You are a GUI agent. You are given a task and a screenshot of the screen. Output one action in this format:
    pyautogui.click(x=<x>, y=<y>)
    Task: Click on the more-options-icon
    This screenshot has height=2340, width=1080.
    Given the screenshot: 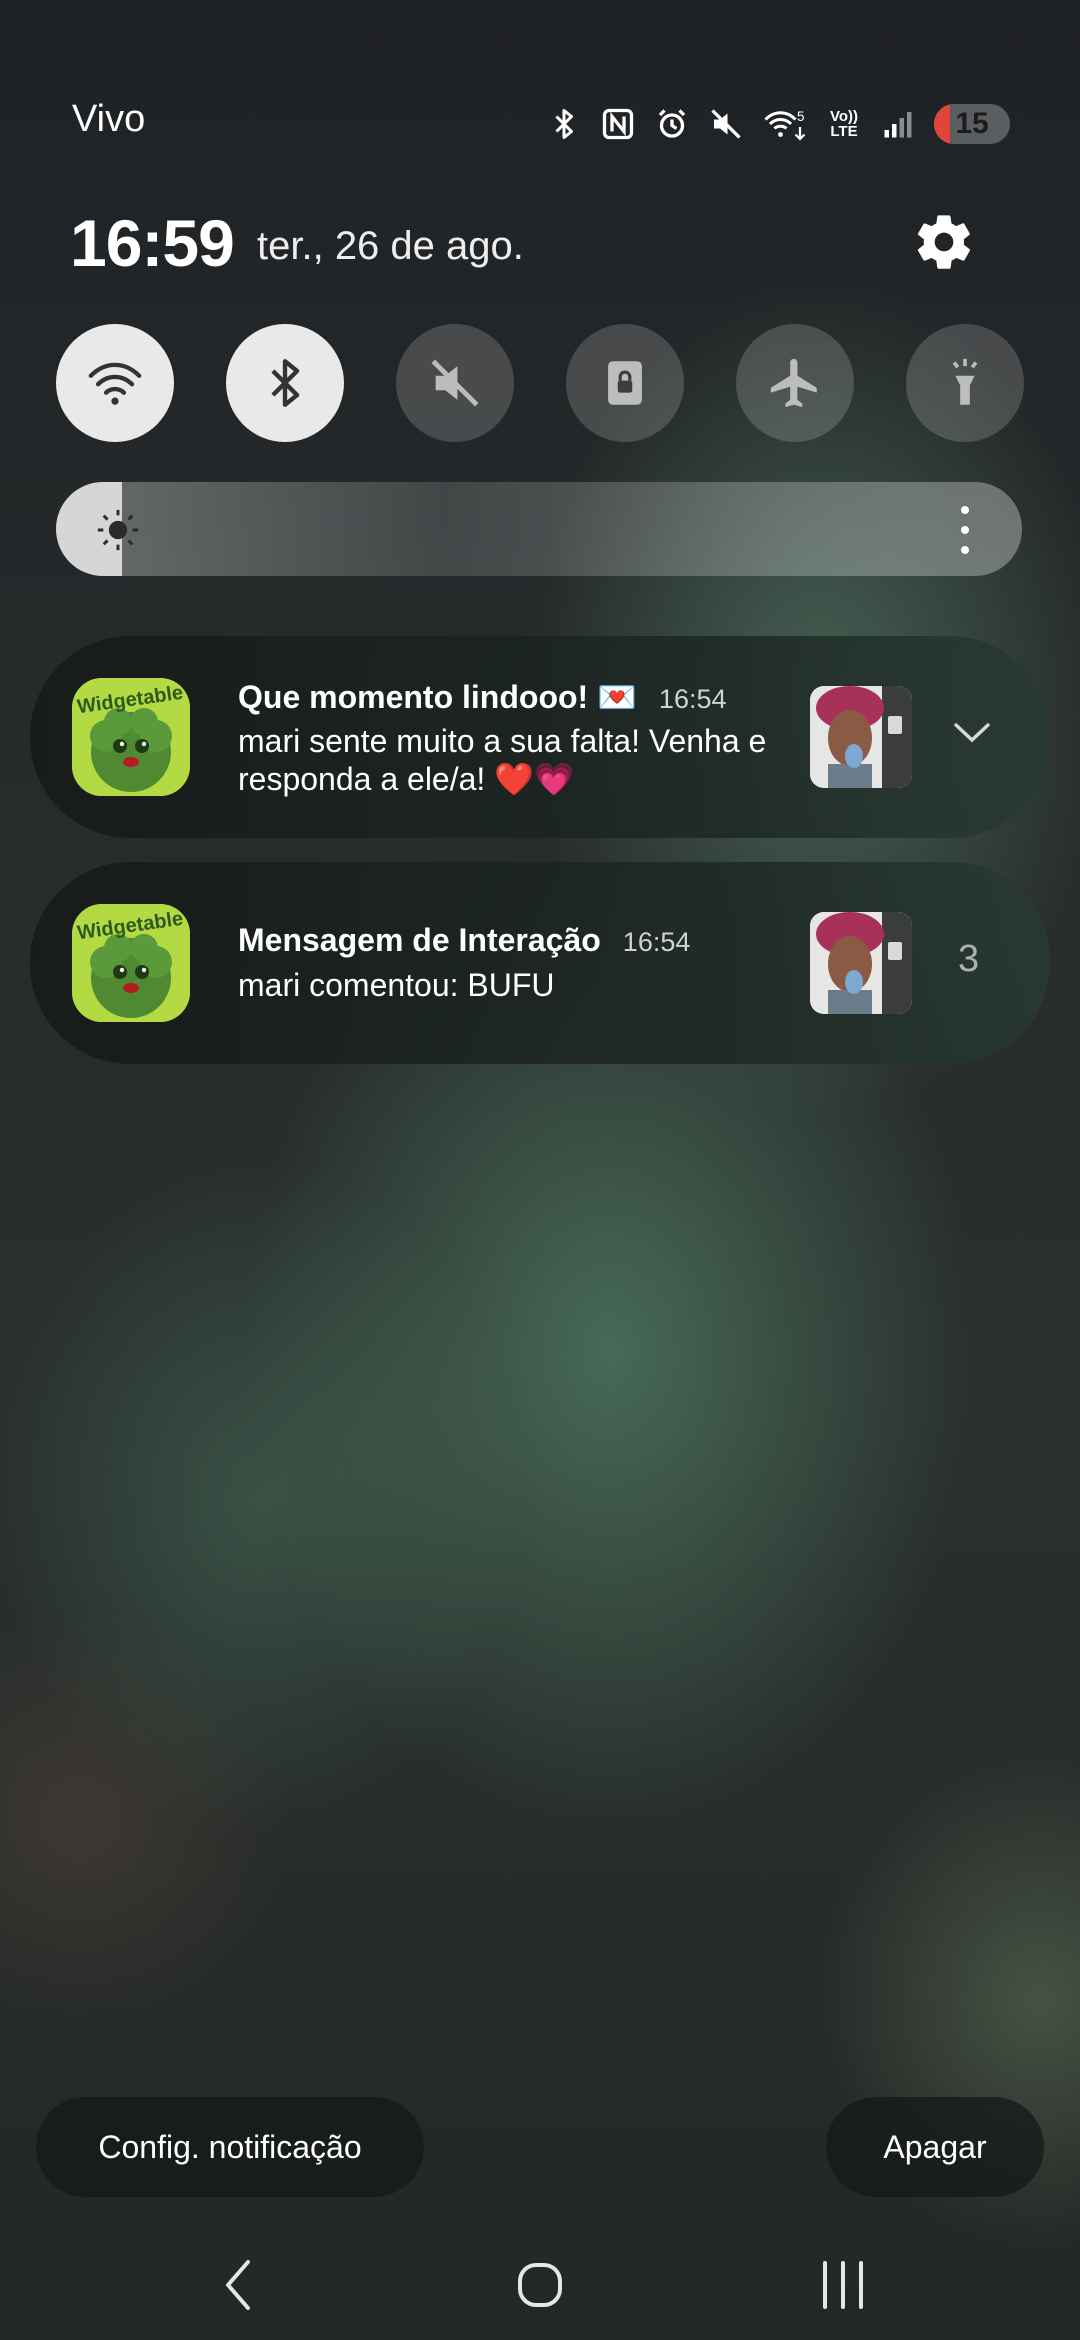 What is the action you would take?
    pyautogui.click(x=965, y=530)
    